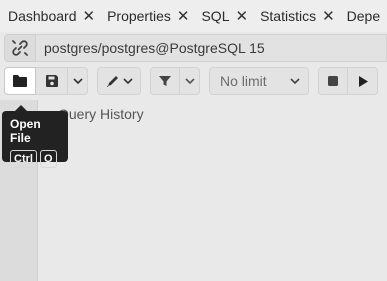  What do you see at coordinates (25, 131) in the screenshot?
I see `tooltip-title: Open File` at bounding box center [25, 131].